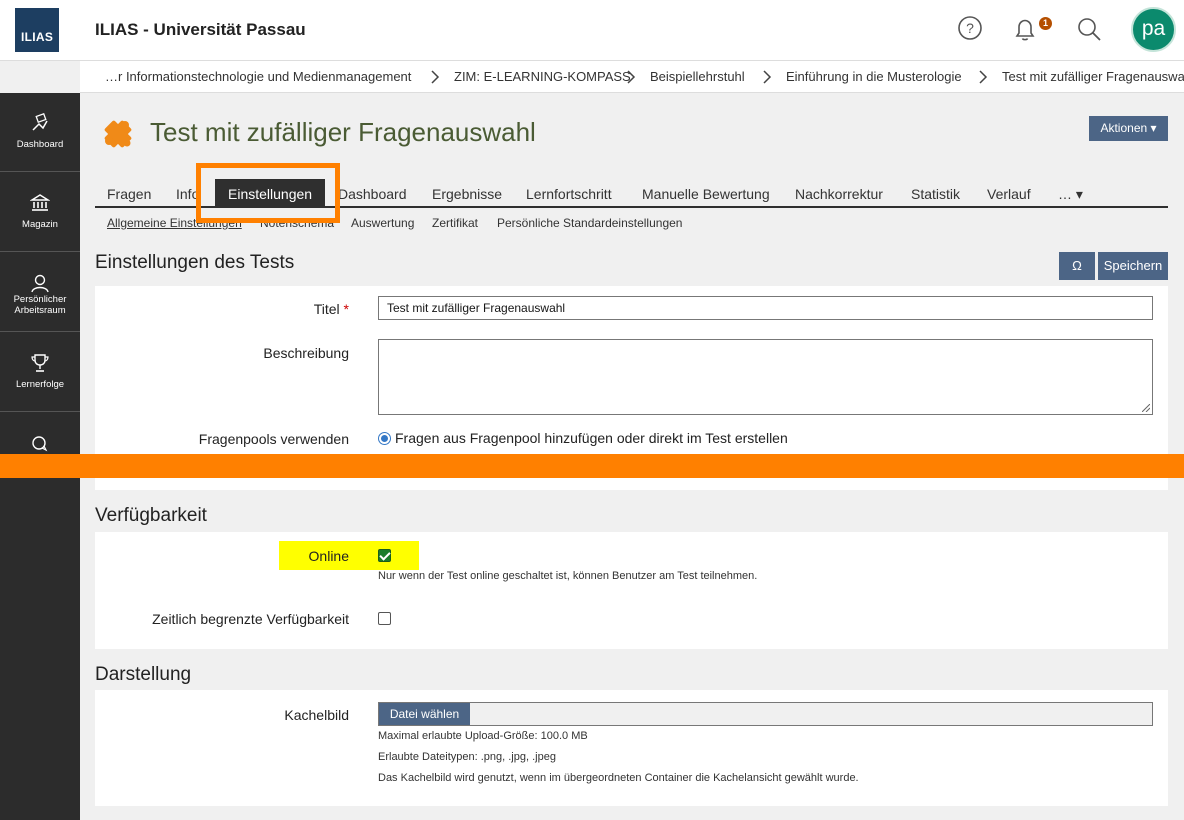 This screenshot has height=820, width=1184. I want to click on user-avatar: pa, so click(1153, 29).